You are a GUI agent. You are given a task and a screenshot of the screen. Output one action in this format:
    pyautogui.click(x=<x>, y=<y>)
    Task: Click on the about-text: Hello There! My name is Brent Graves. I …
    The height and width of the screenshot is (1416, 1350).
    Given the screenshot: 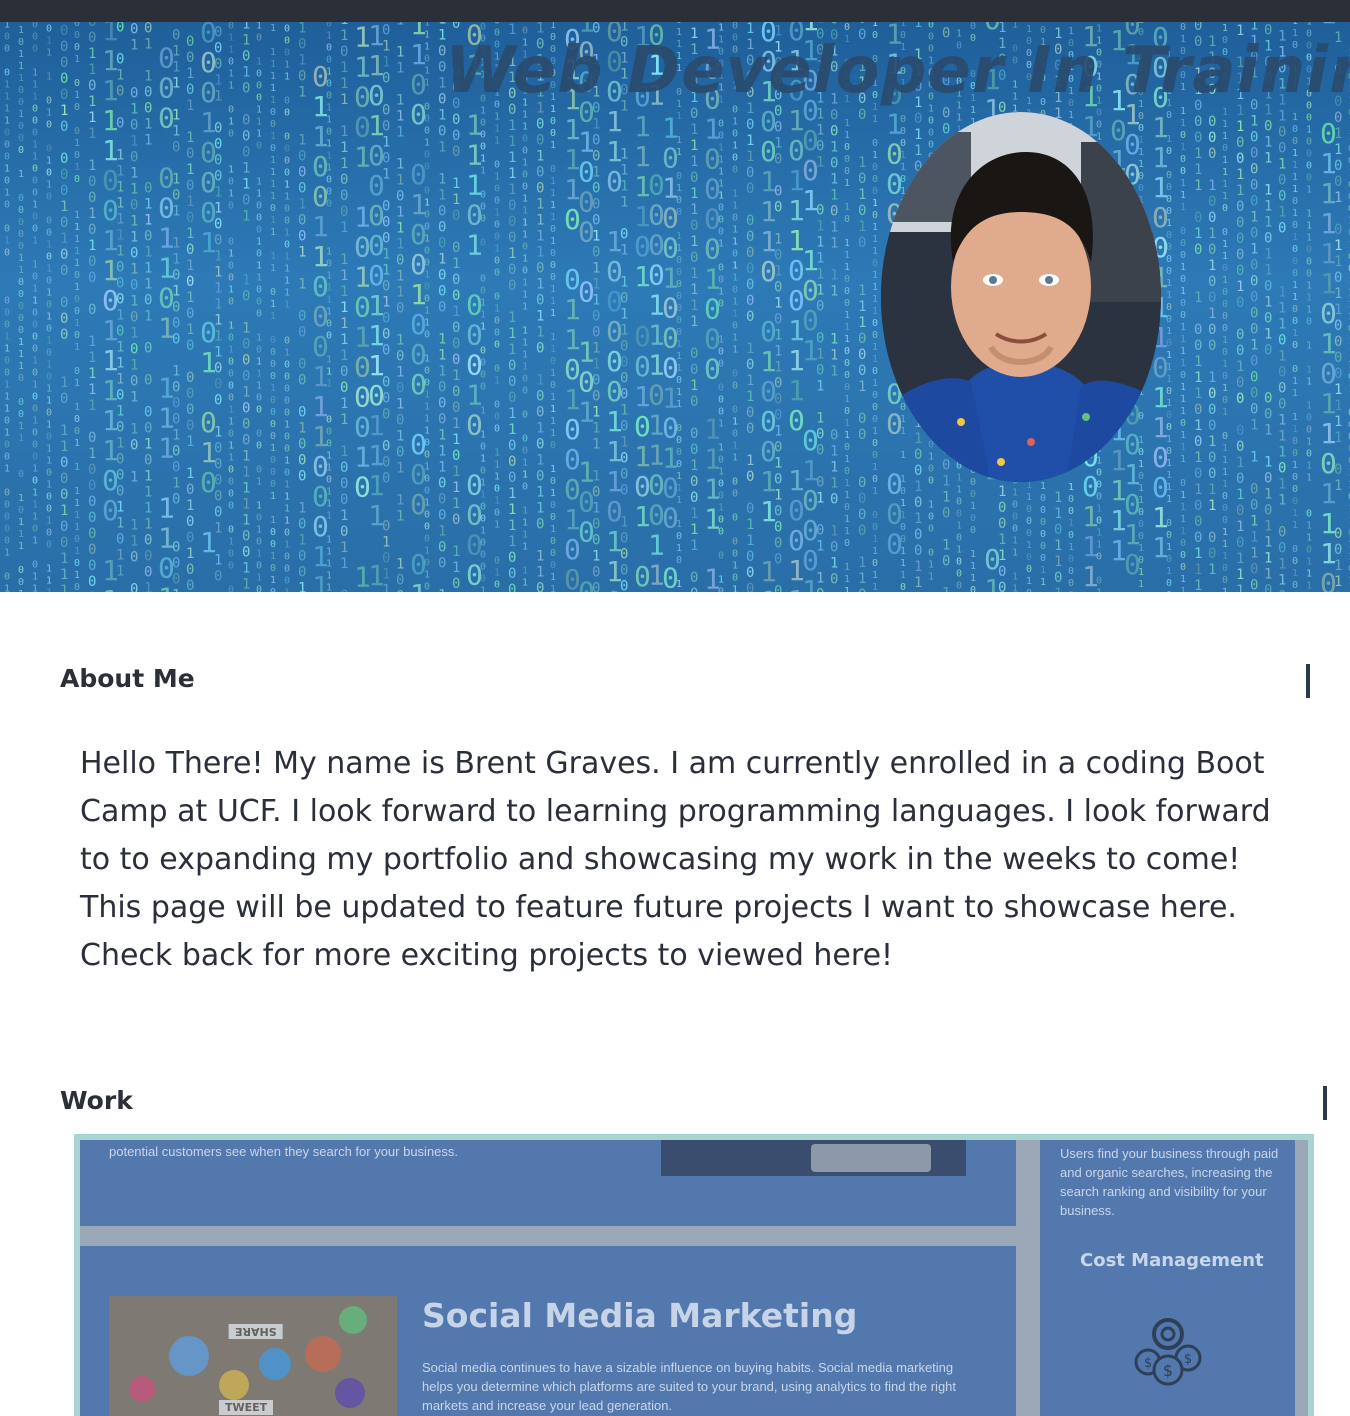 What is the action you would take?
    pyautogui.click(x=675, y=859)
    